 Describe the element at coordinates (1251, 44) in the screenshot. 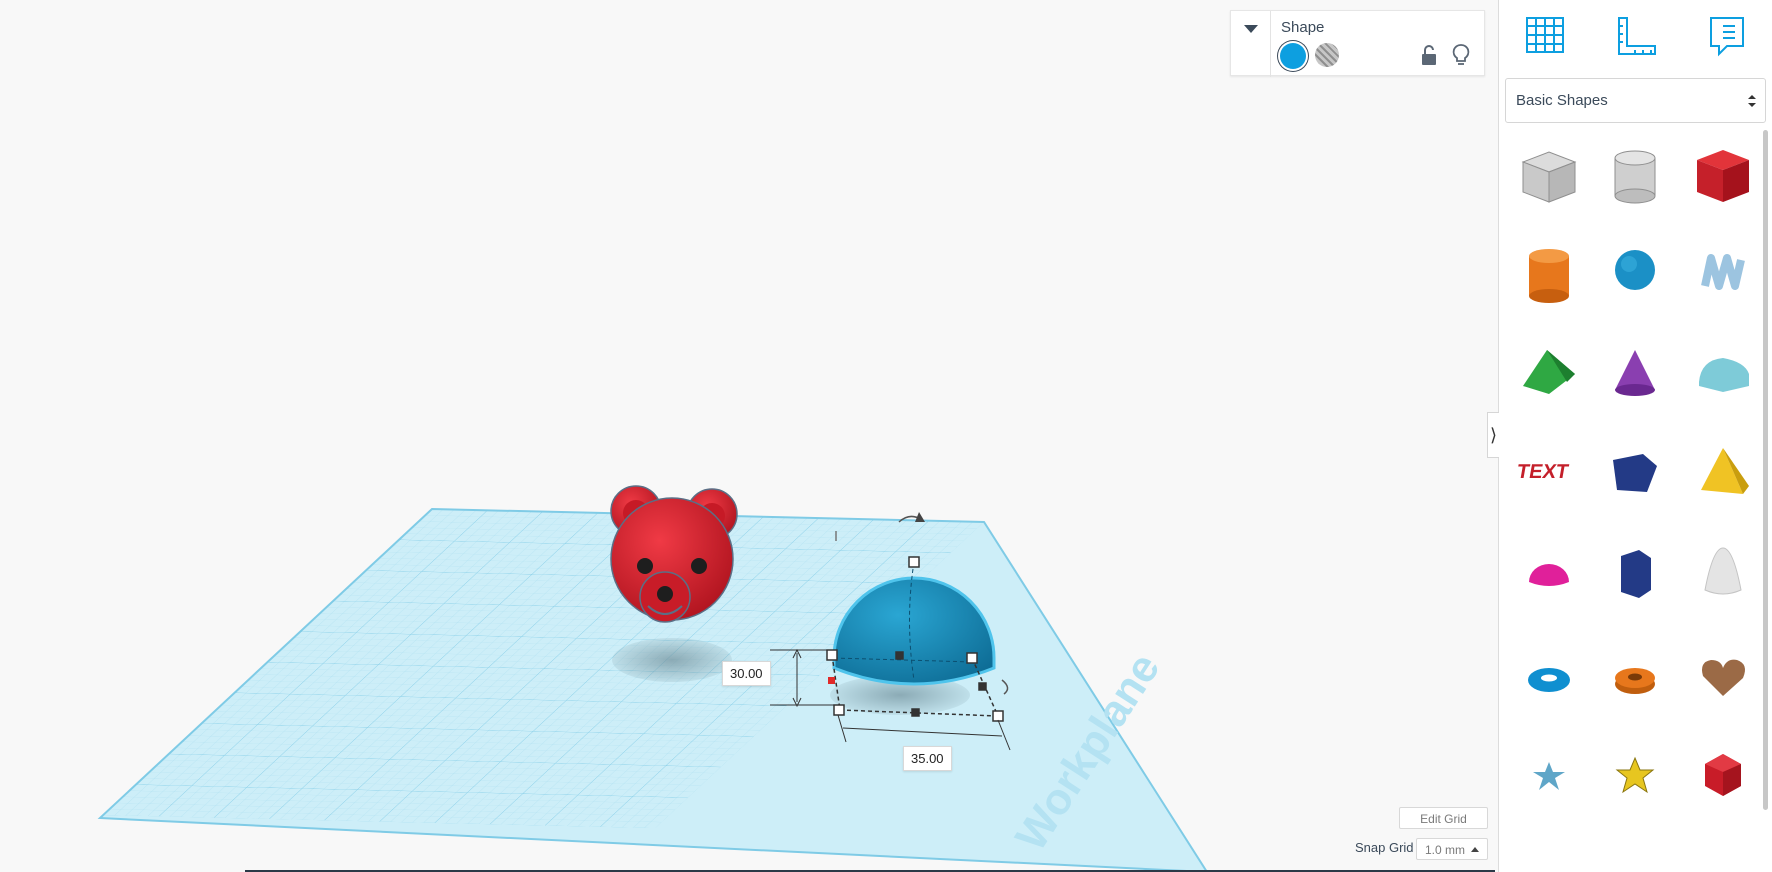

I see `inspector-collapse-button` at that location.